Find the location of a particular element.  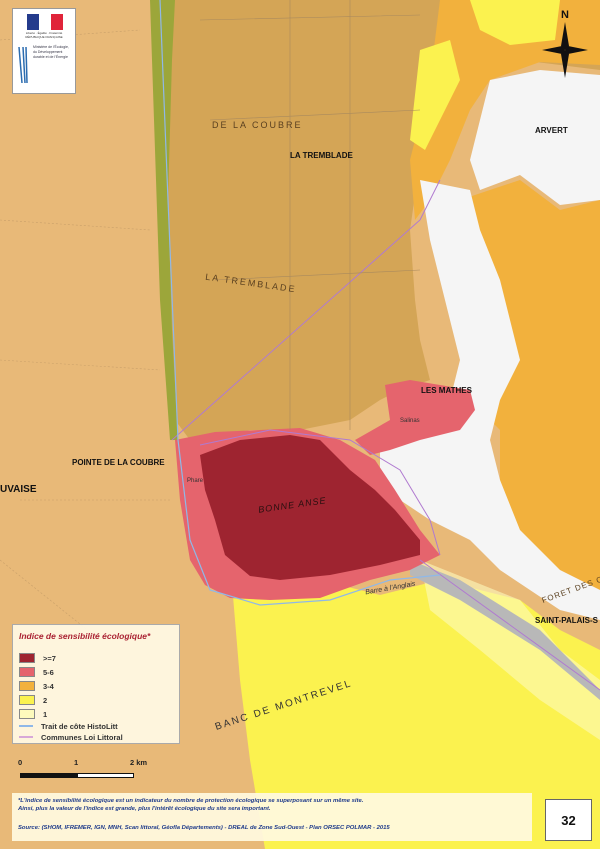

legend-item-5-6: 5-6 is located at coordinates (36, 672).